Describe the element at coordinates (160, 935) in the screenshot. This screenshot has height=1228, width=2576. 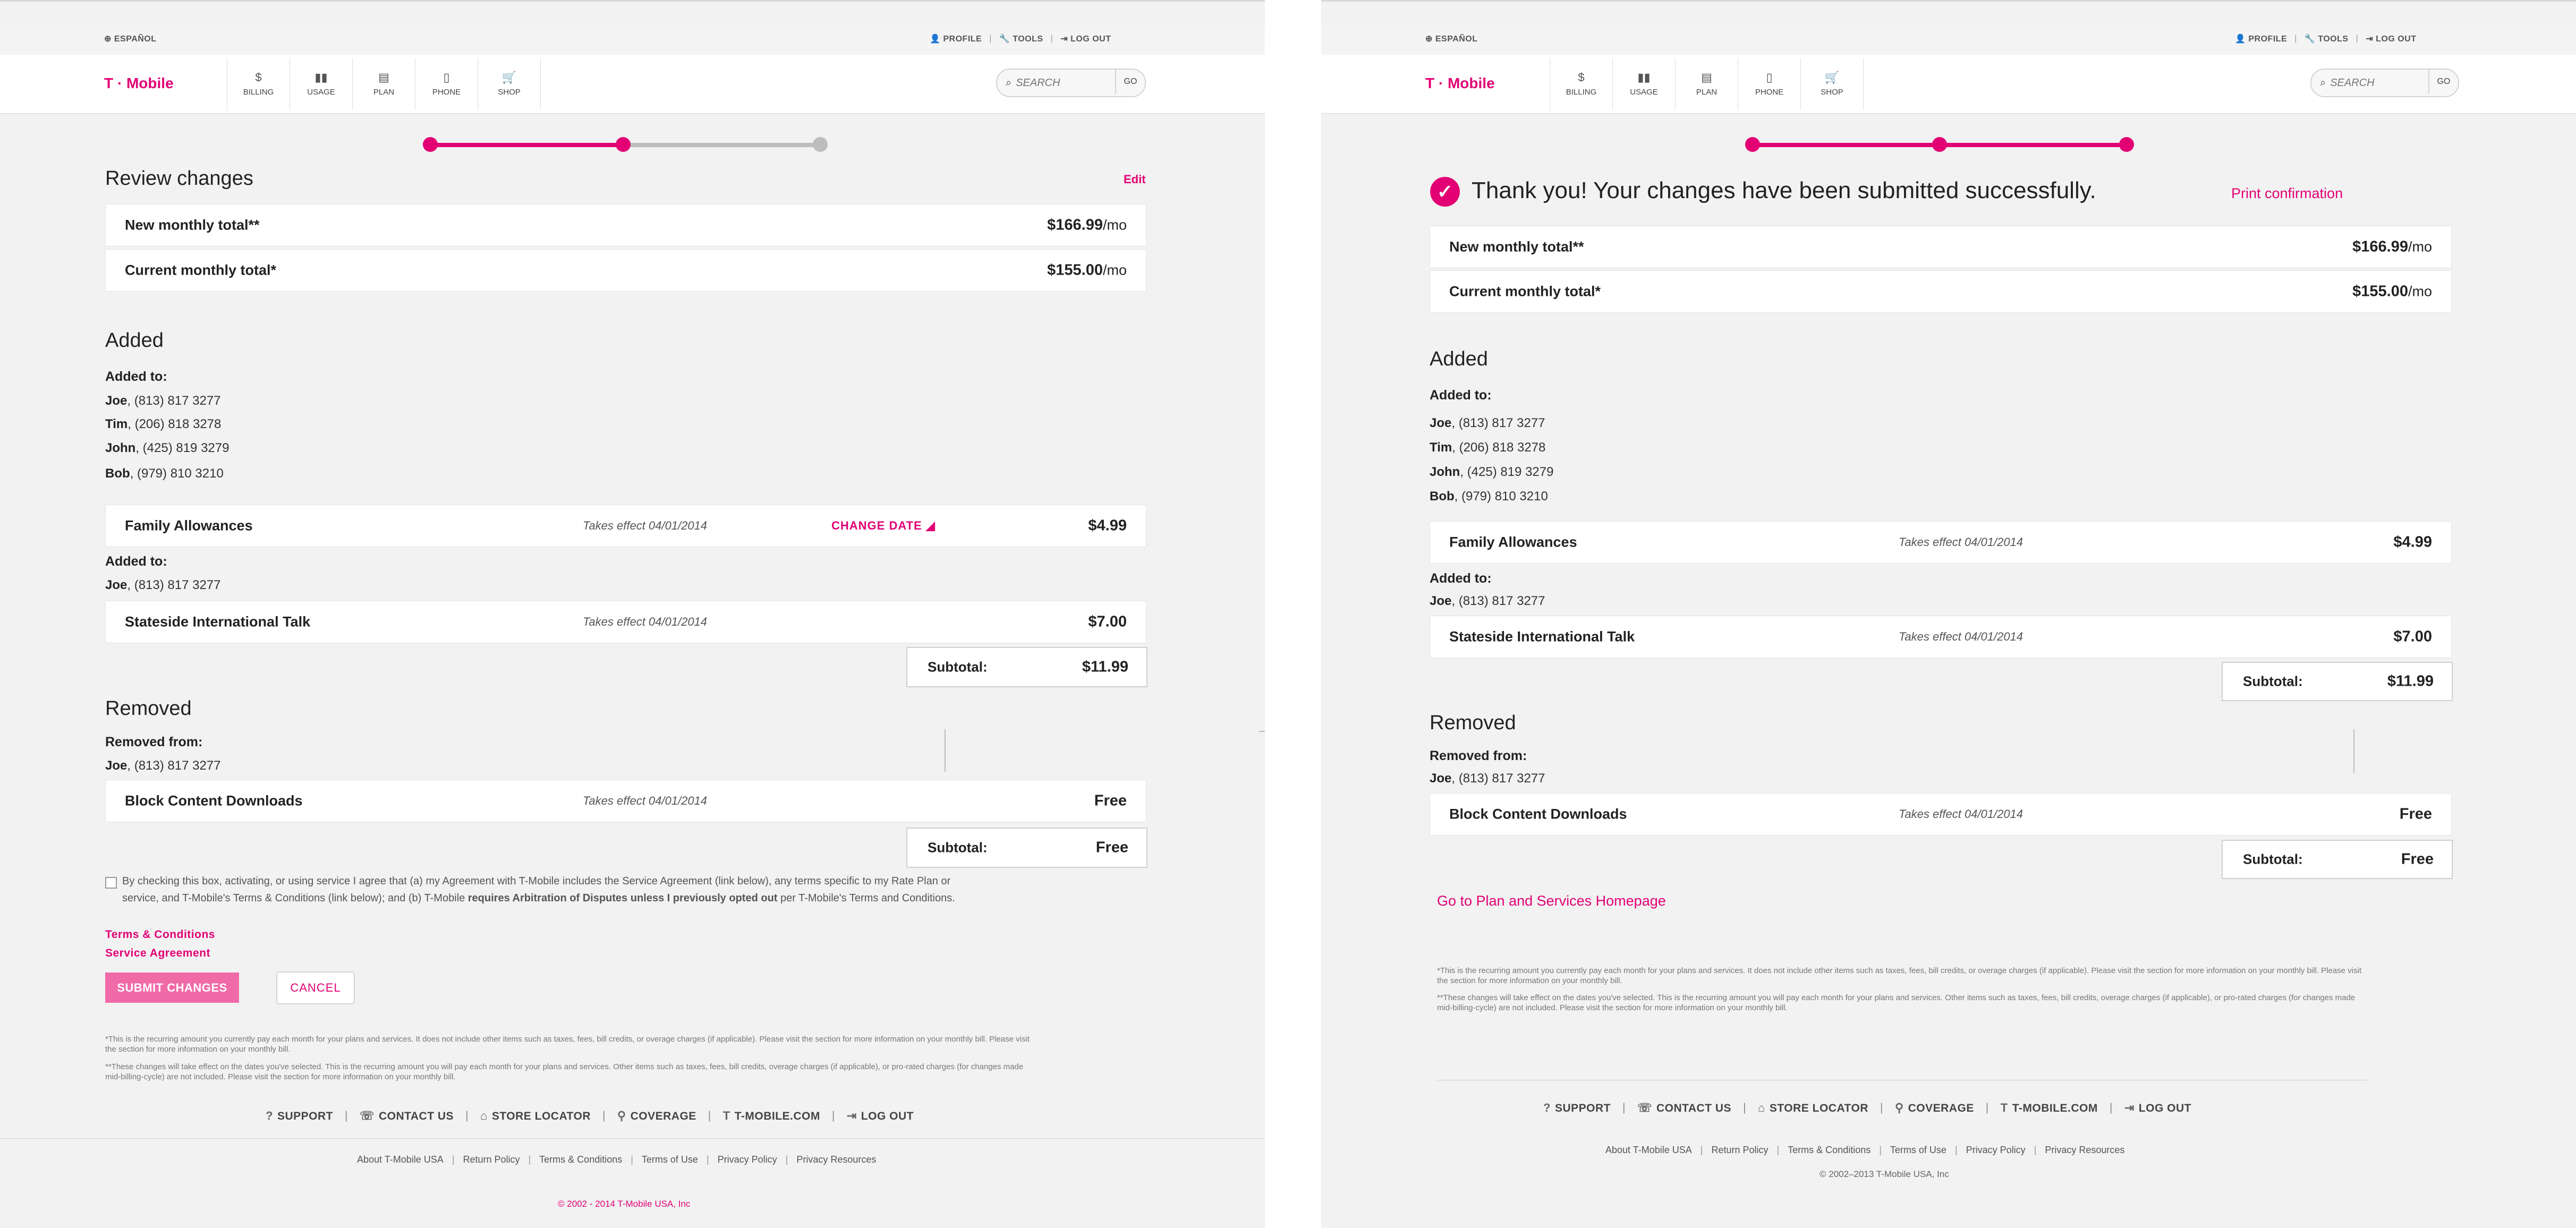
I see `terms-conditions-link: Terms & Conditions` at that location.